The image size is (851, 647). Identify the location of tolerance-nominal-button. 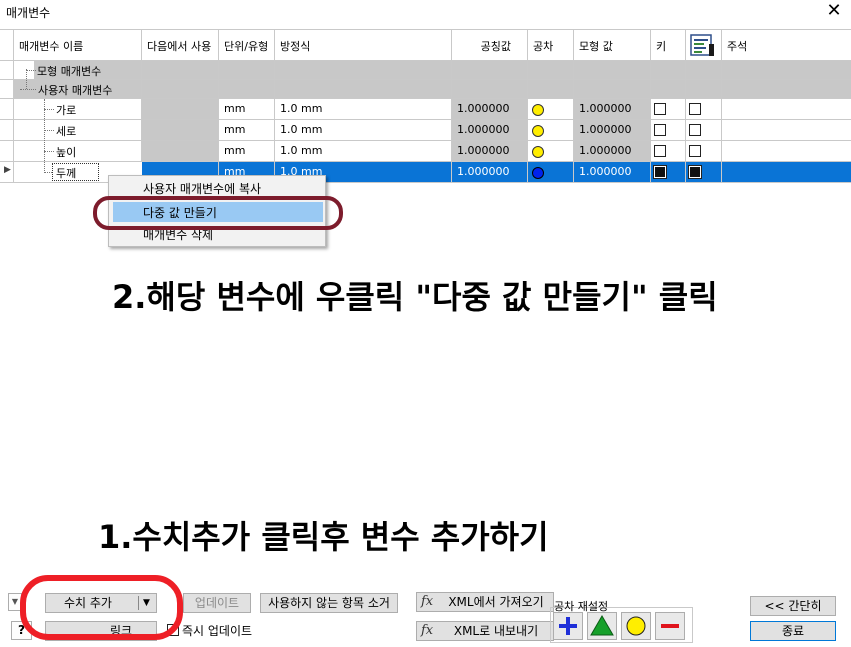
(636, 626).